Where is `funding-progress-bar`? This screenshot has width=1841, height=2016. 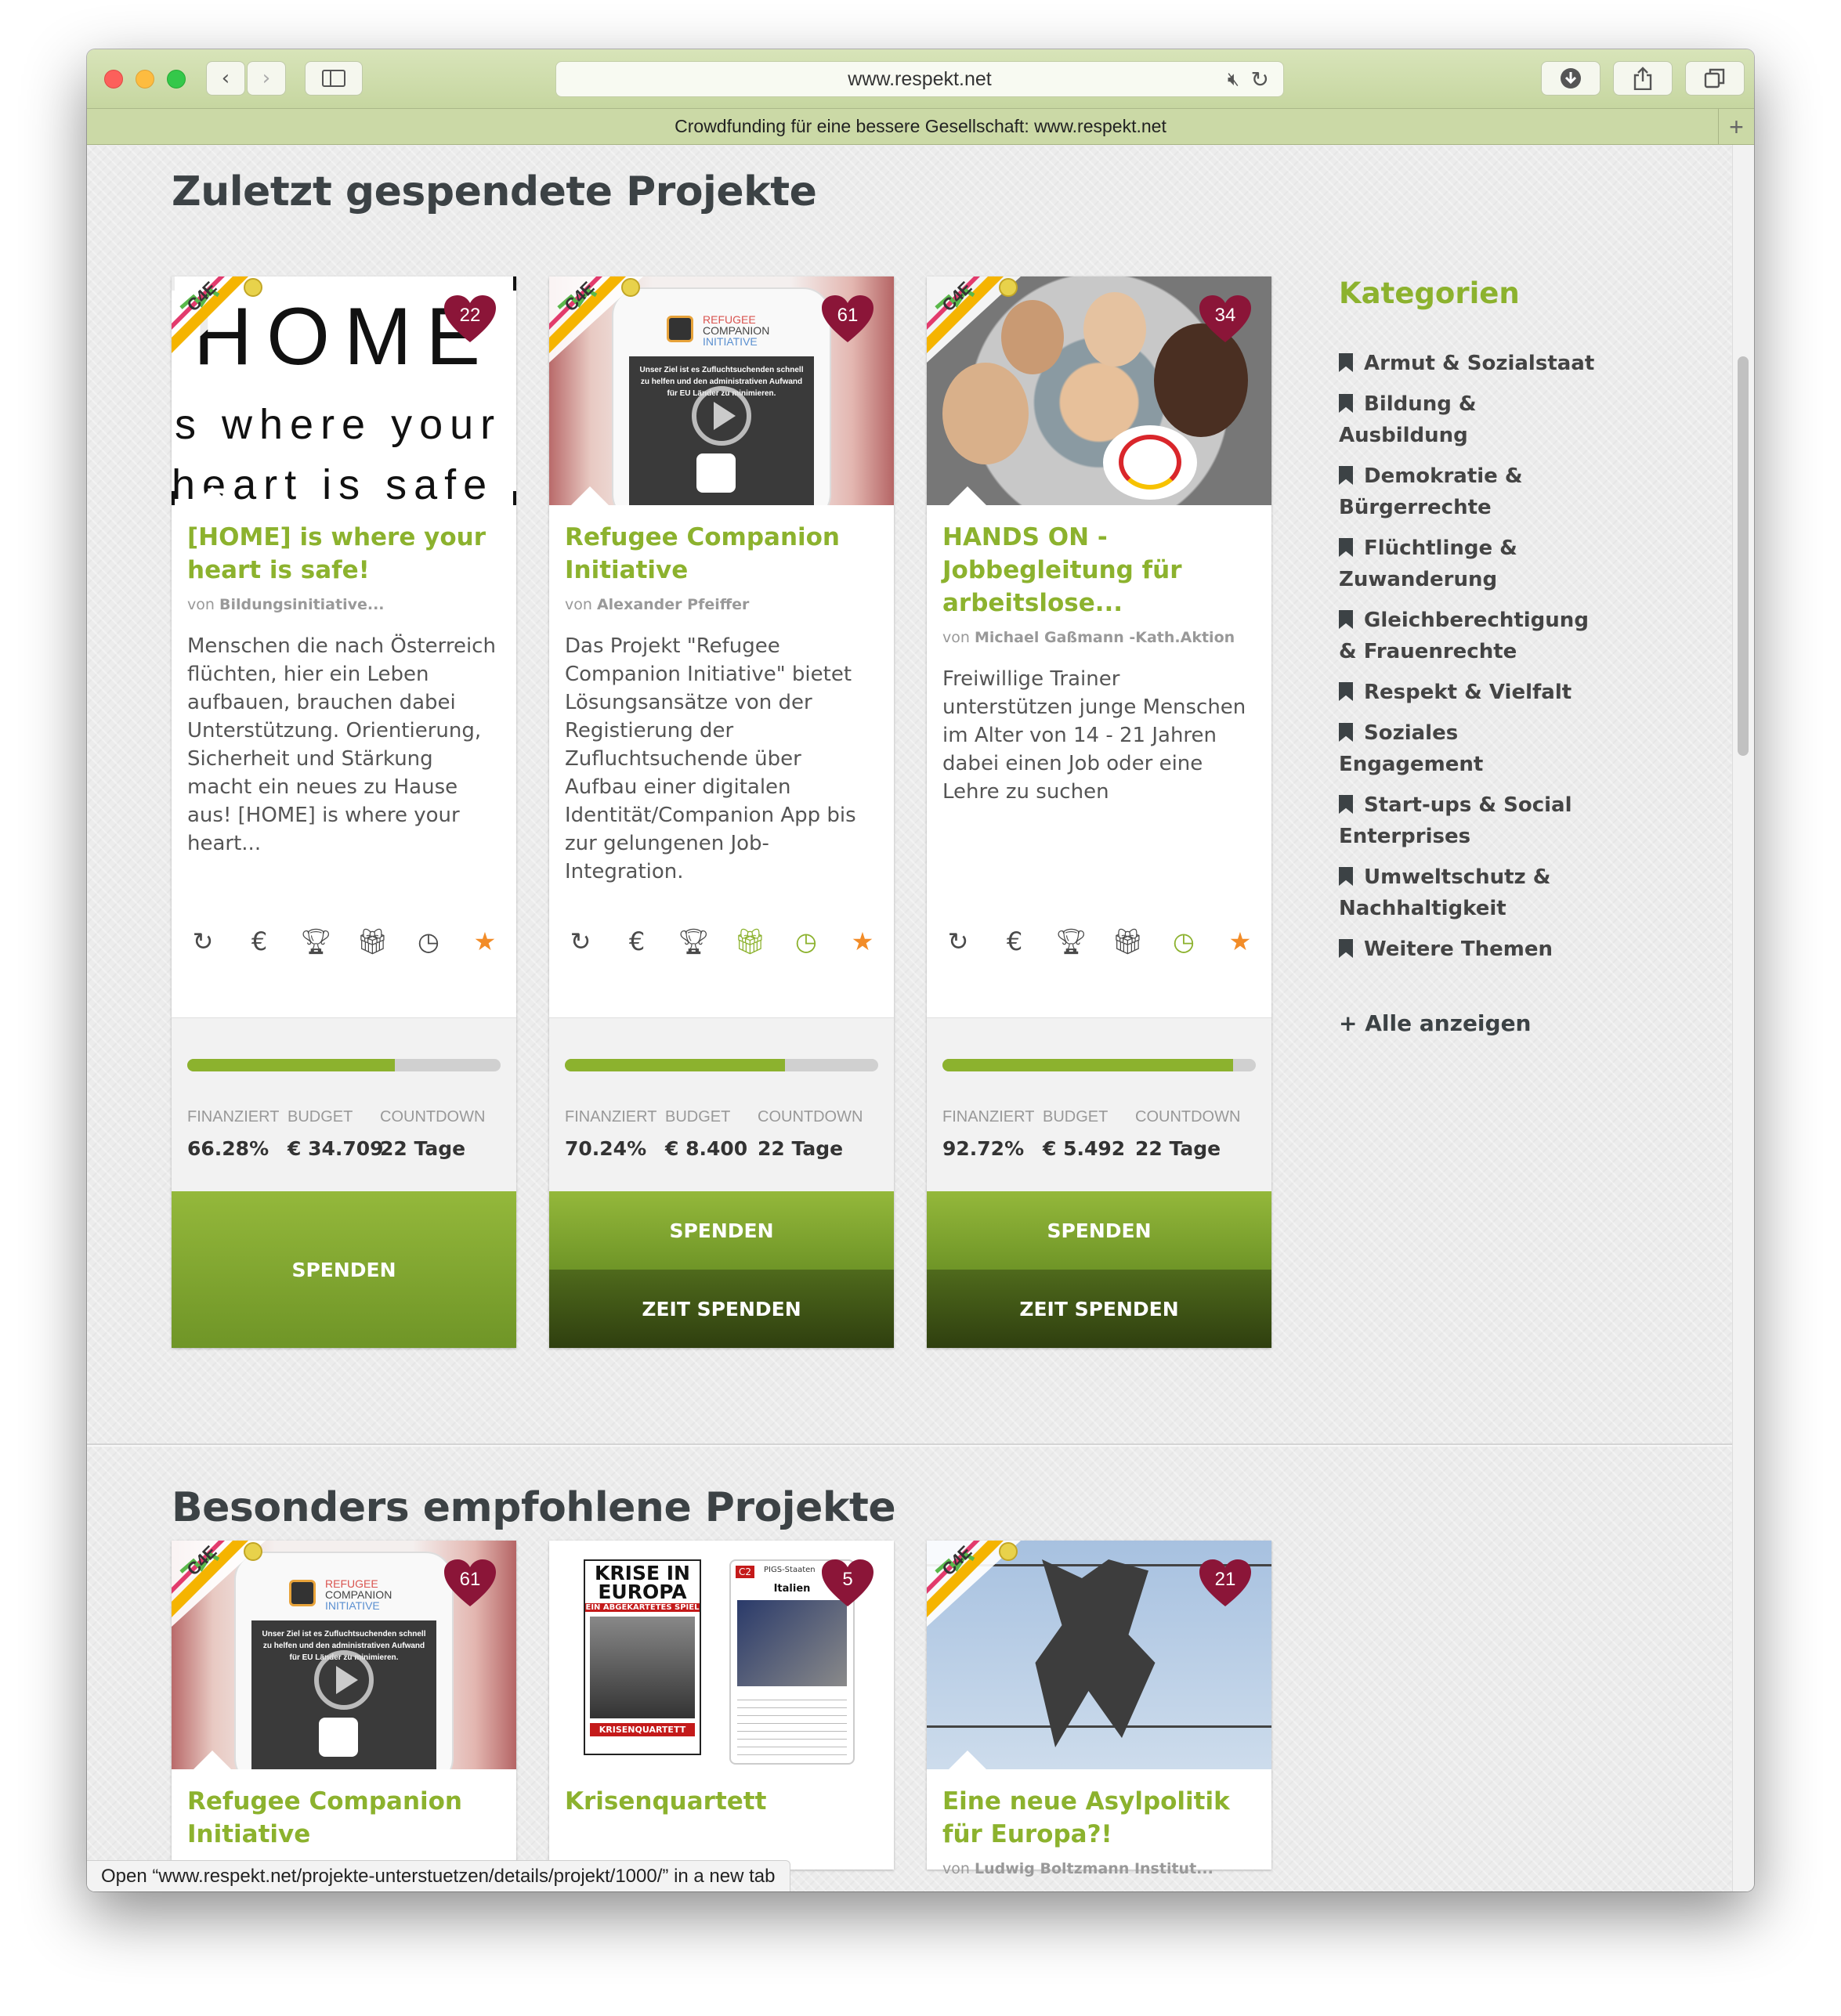 funding-progress-bar is located at coordinates (721, 1065).